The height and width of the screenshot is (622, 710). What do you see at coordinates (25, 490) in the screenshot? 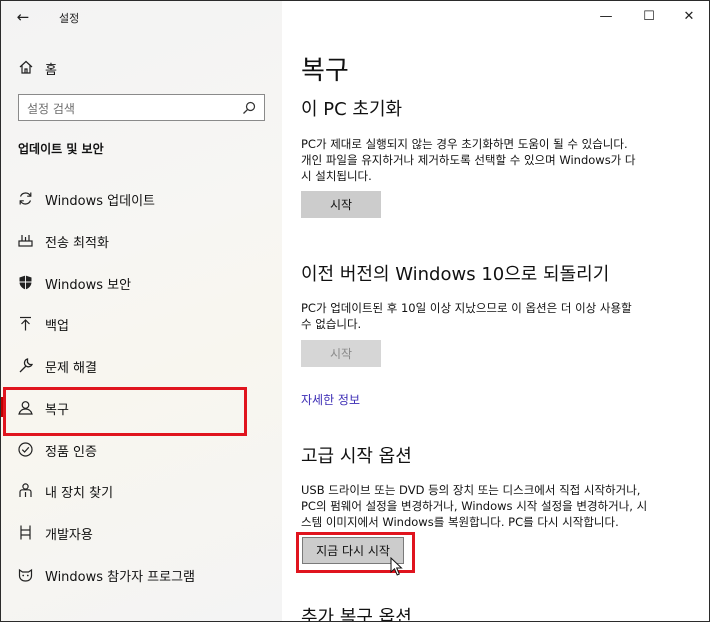
I see `person-pin-icon` at bounding box center [25, 490].